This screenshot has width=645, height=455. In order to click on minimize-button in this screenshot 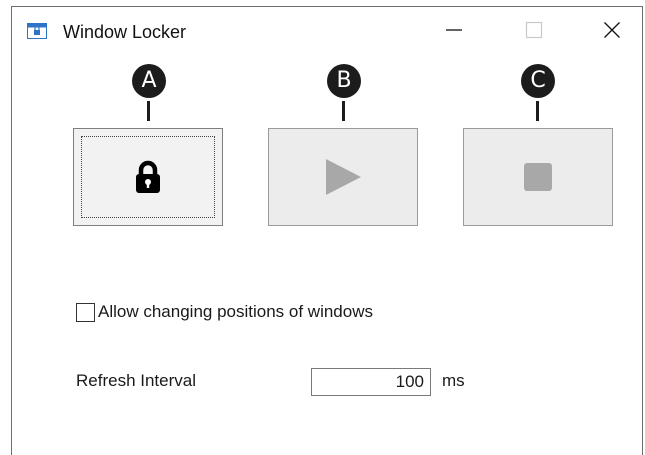, I will do `click(454, 30)`.